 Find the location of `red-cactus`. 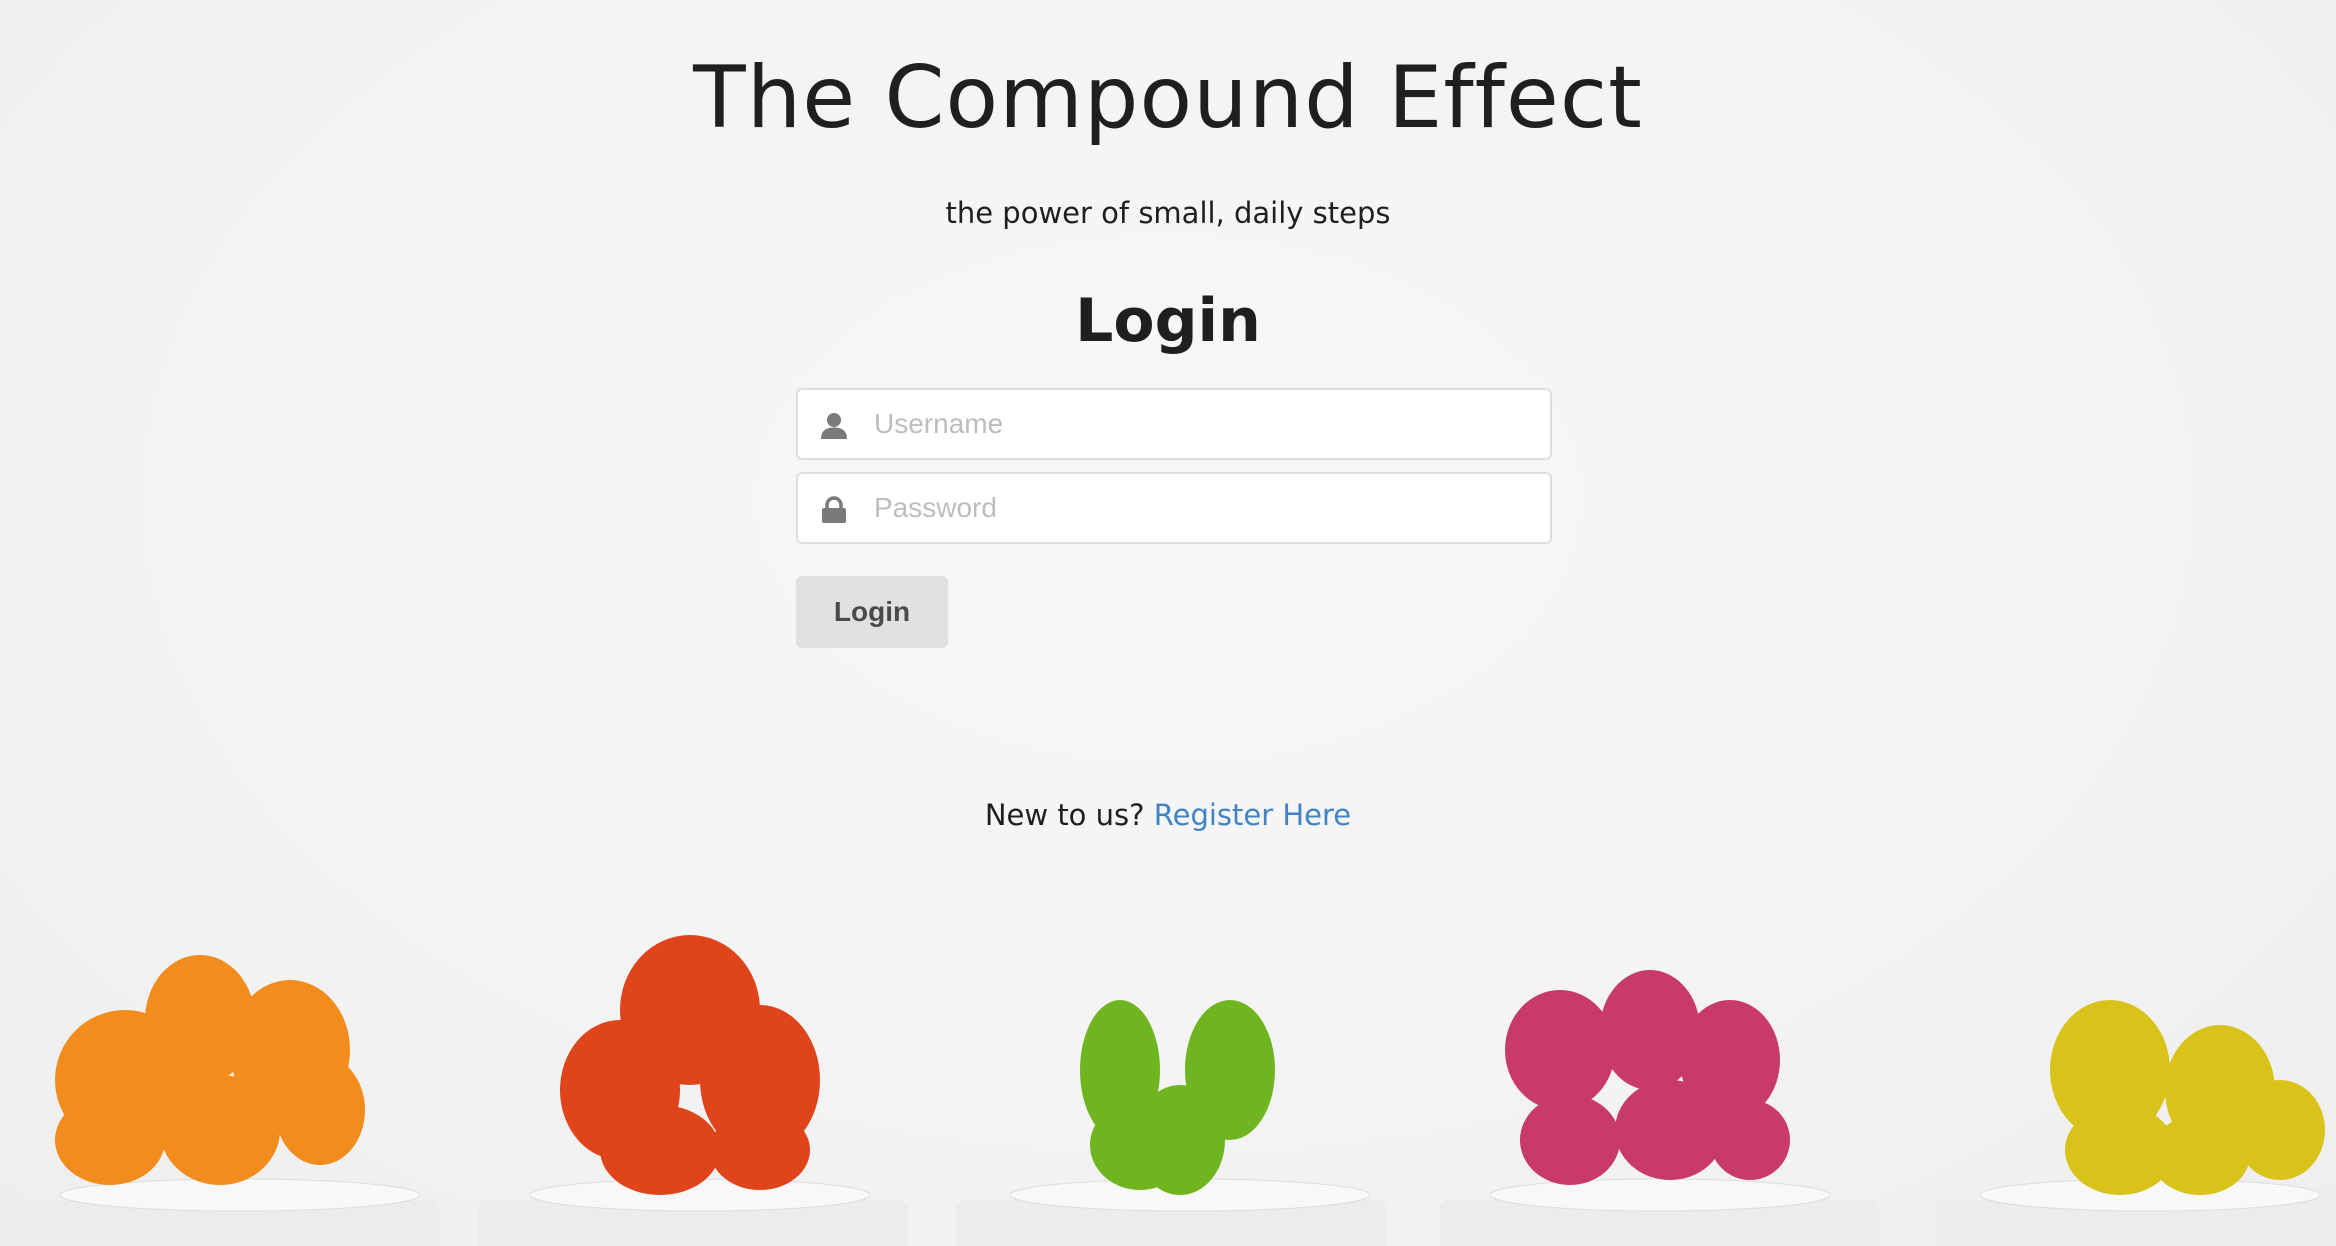

red-cactus is located at coordinates (690, 1065).